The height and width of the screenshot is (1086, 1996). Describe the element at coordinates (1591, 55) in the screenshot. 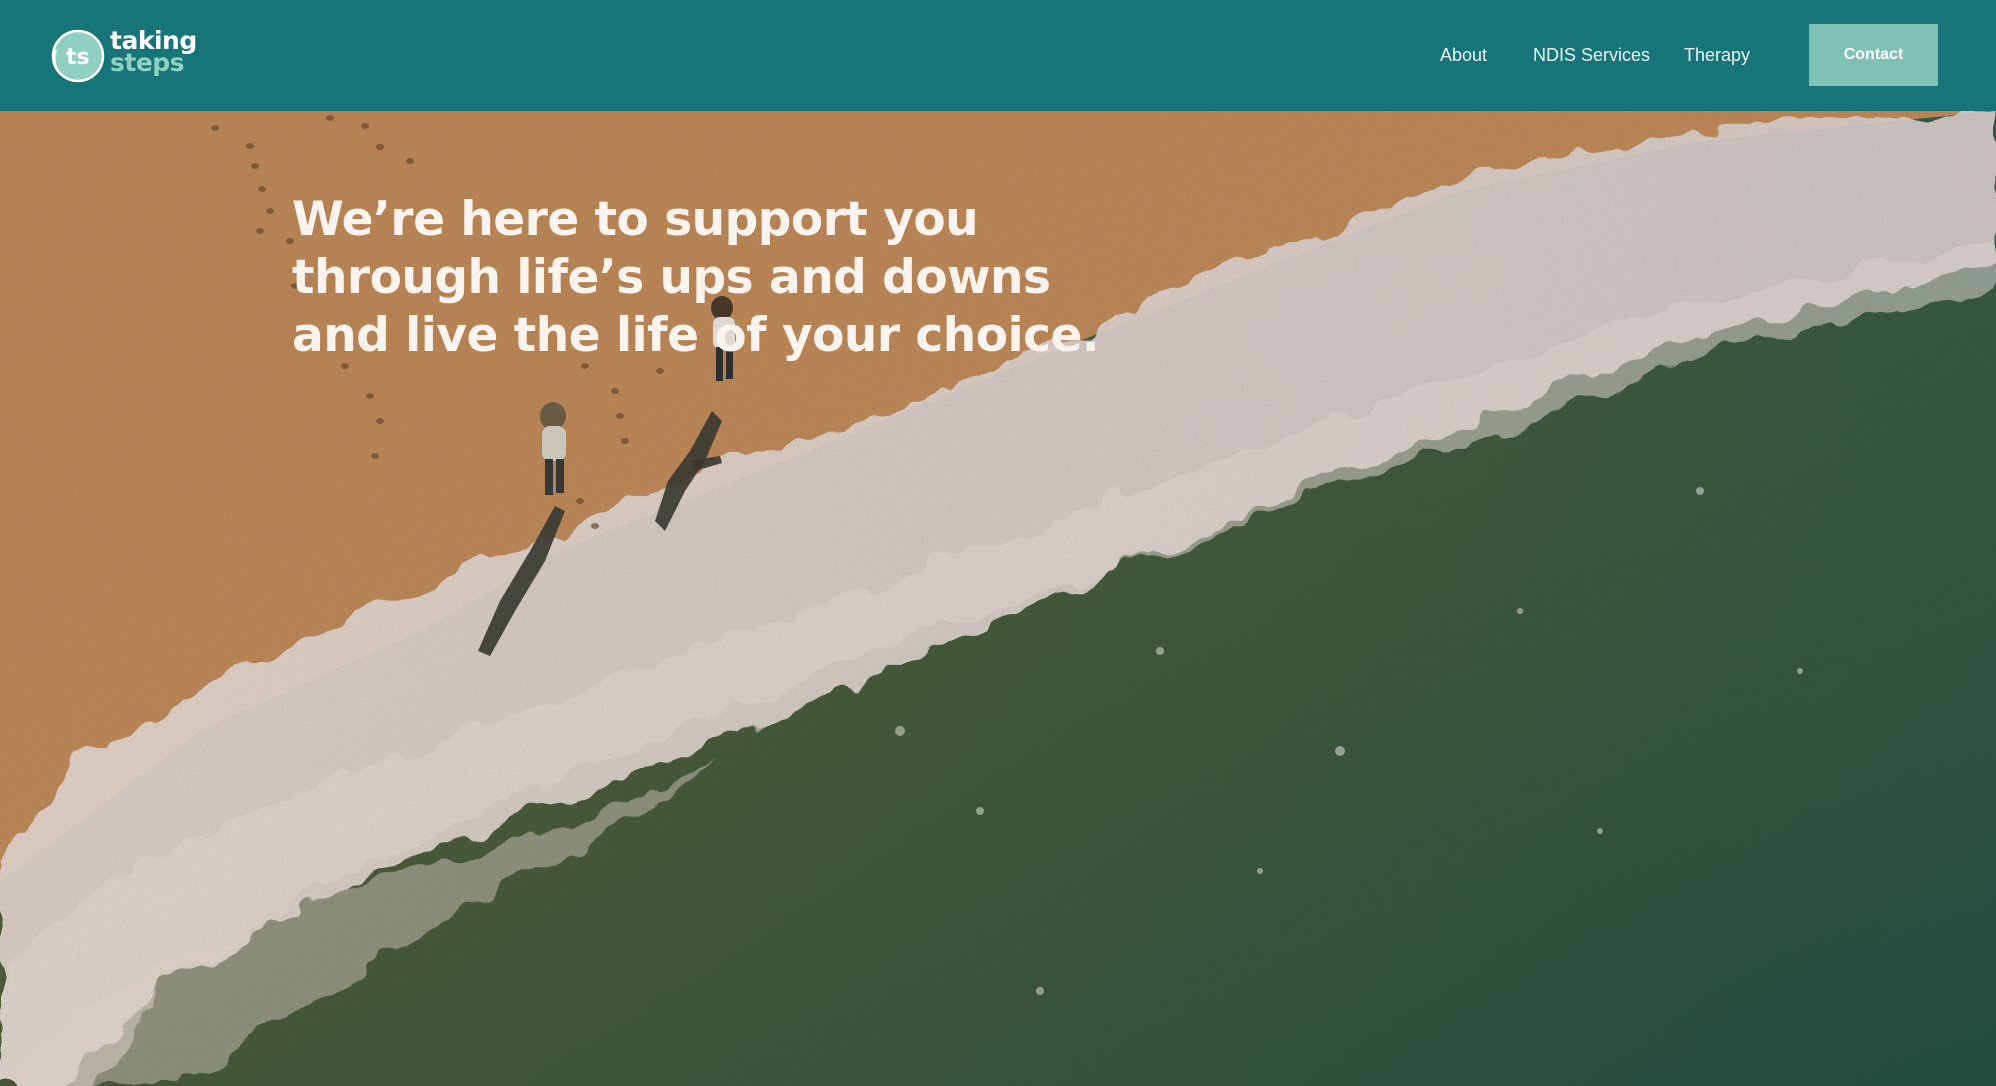

I see `nav-ndis-services: NDIS Services` at that location.